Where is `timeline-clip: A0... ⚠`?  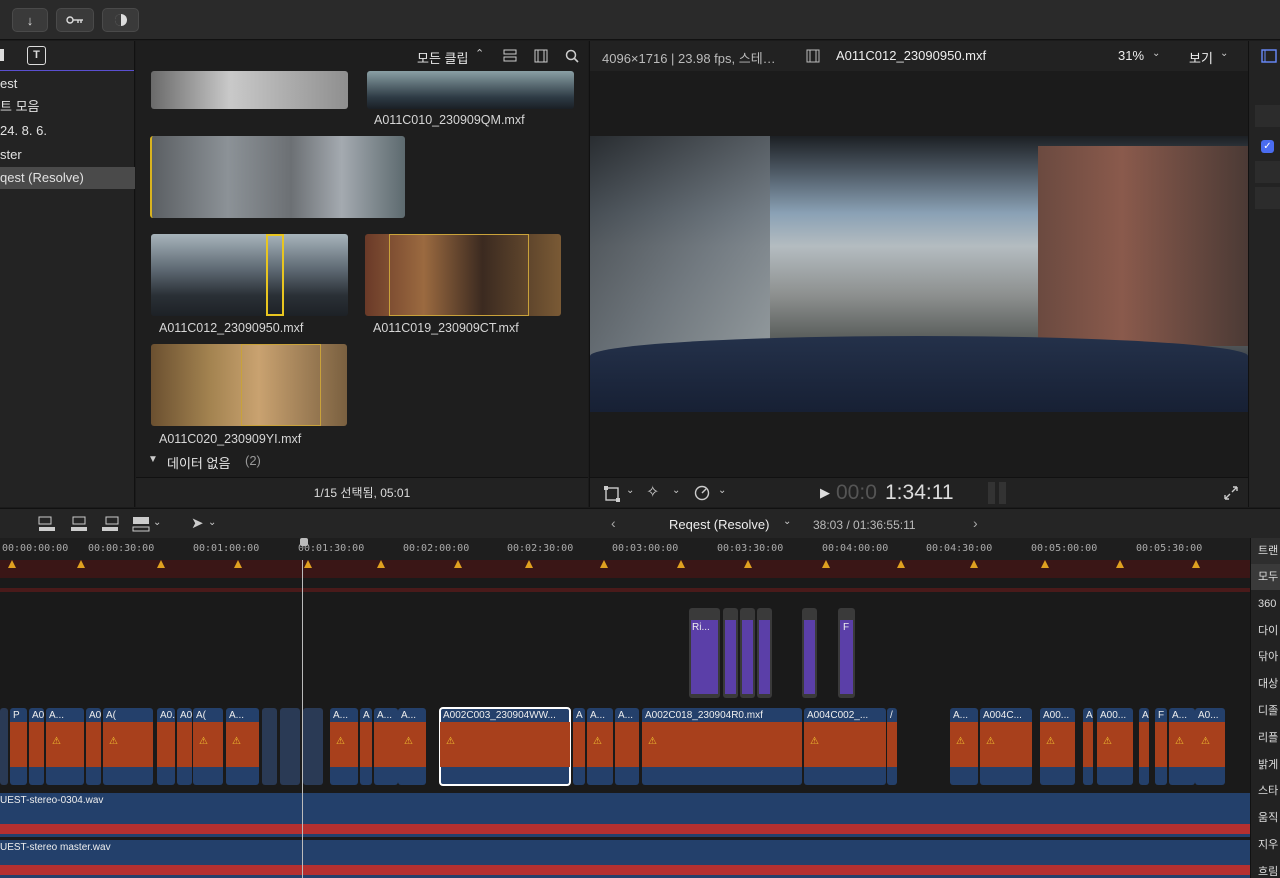 timeline-clip: A0... ⚠ is located at coordinates (1210, 746).